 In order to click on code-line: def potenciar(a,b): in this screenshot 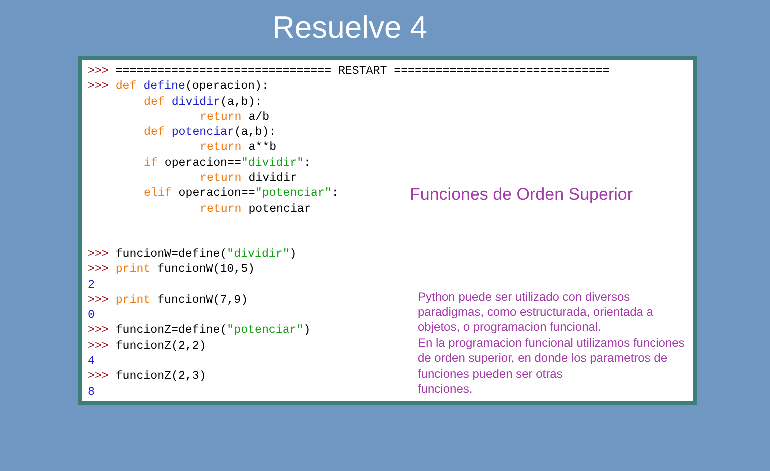, I will do `click(209, 132)`.